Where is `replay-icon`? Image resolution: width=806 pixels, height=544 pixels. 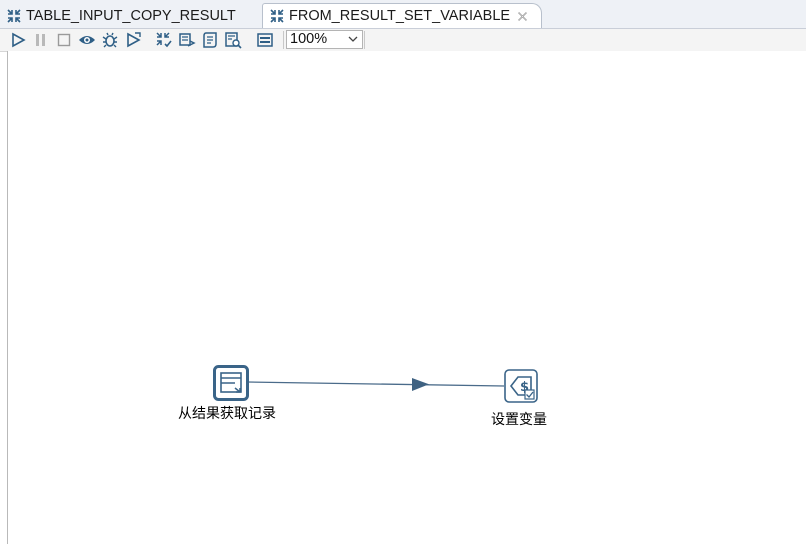 replay-icon is located at coordinates (134, 40).